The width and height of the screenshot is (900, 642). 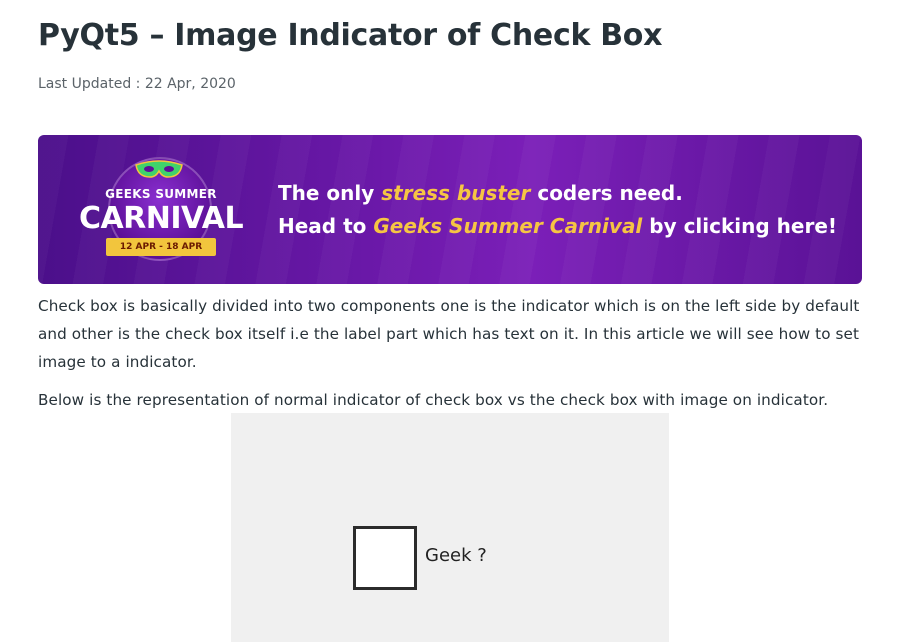 I want to click on logo-geeks-text: GEEKS SUMMER, so click(x=161, y=194).